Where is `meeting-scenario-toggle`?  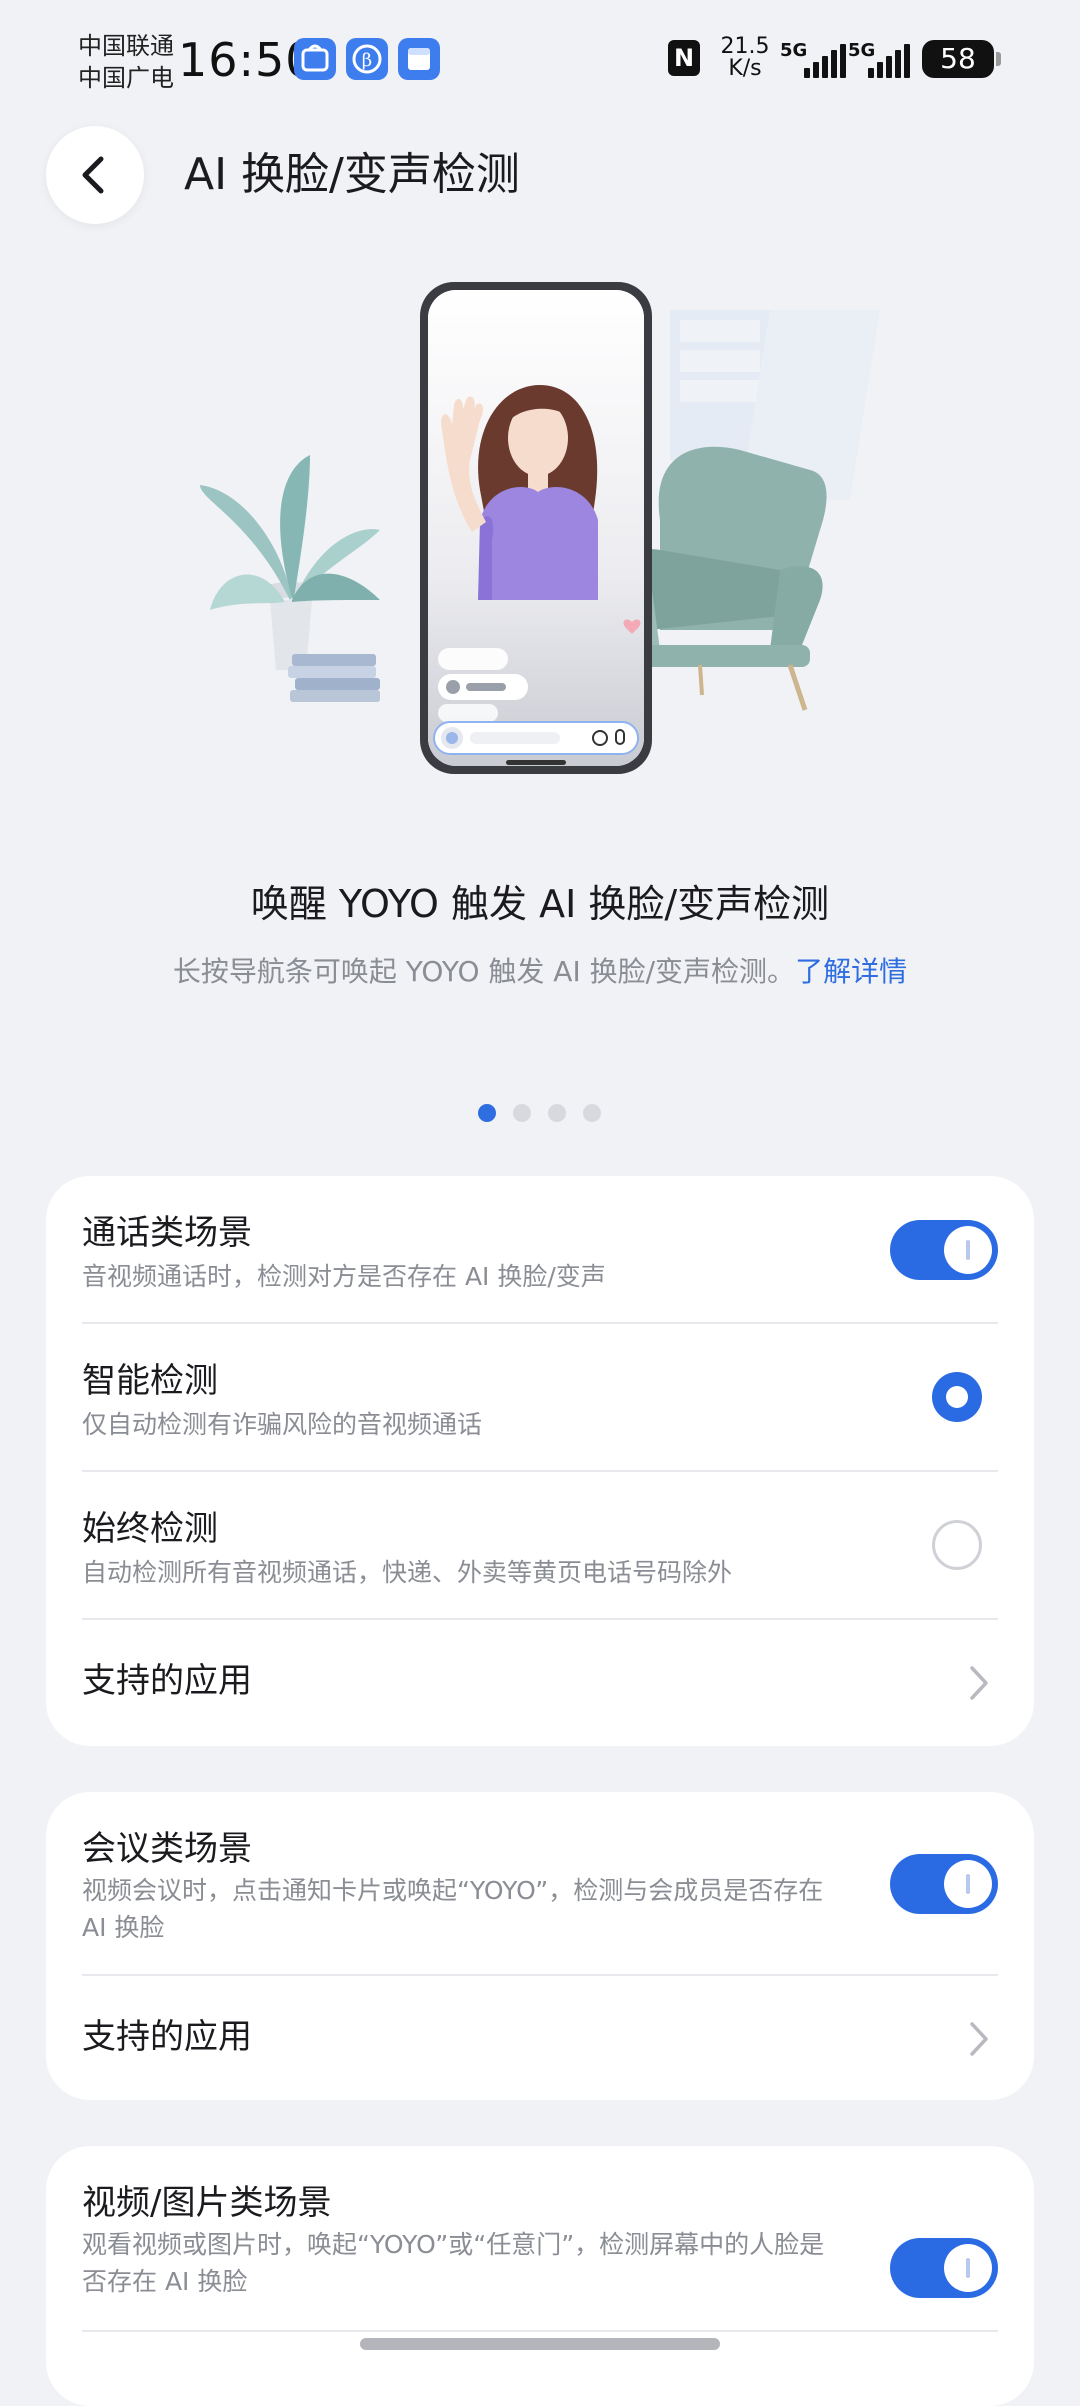 meeting-scenario-toggle is located at coordinates (944, 1884).